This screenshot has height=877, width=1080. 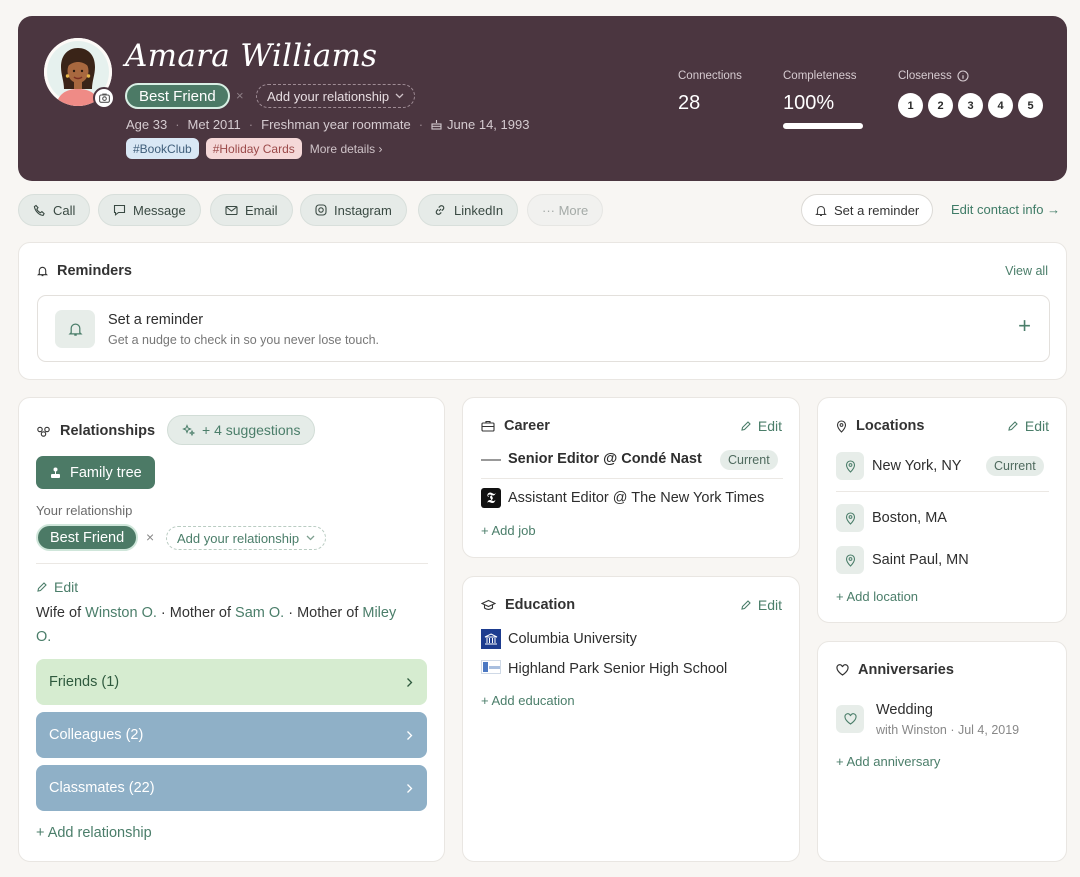 I want to click on closeness-level-5: 5, so click(x=1030, y=105).